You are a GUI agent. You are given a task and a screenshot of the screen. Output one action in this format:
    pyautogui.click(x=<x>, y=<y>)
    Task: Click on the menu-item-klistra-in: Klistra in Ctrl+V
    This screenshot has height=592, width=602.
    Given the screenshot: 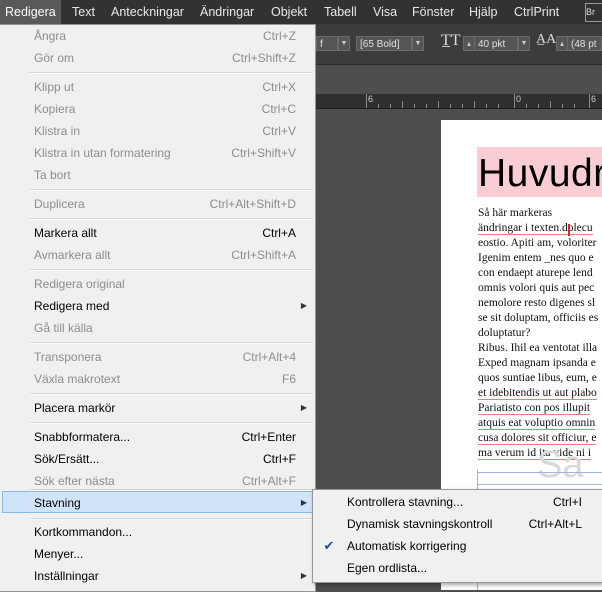 What is the action you would take?
    pyautogui.click(x=157, y=131)
    